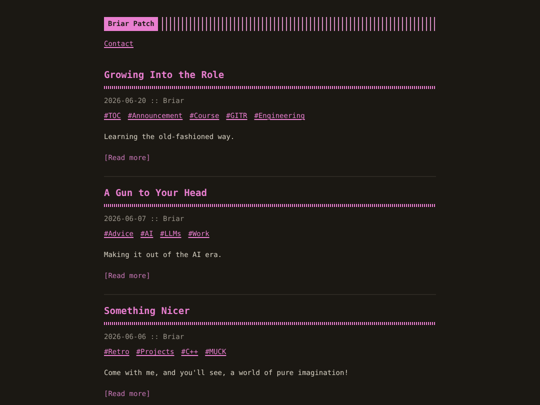 The height and width of the screenshot is (405, 540). Describe the element at coordinates (164, 76) in the screenshot. I see `post-title: Growing Into the Role` at that location.